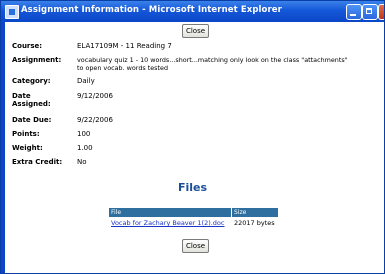 The height and width of the screenshot is (274, 385). I want to click on points-label: Points:, so click(26, 134).